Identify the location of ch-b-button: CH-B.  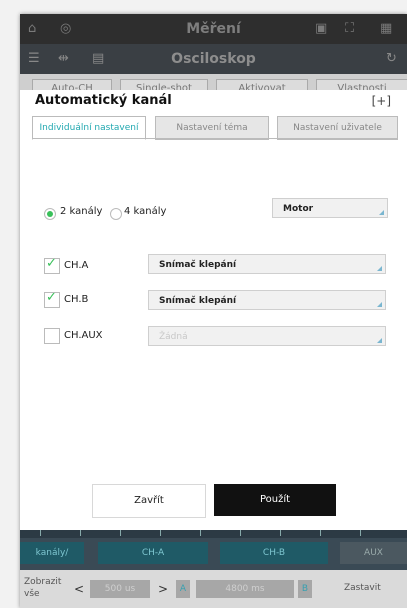
(274, 553).